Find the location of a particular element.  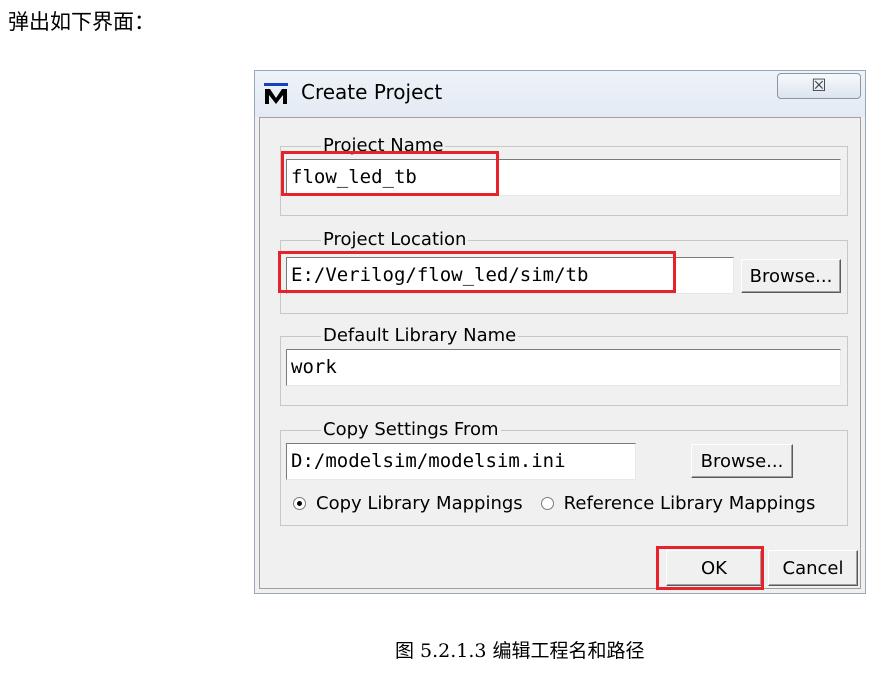

project-location-legend: Project Location is located at coordinates (395, 240).